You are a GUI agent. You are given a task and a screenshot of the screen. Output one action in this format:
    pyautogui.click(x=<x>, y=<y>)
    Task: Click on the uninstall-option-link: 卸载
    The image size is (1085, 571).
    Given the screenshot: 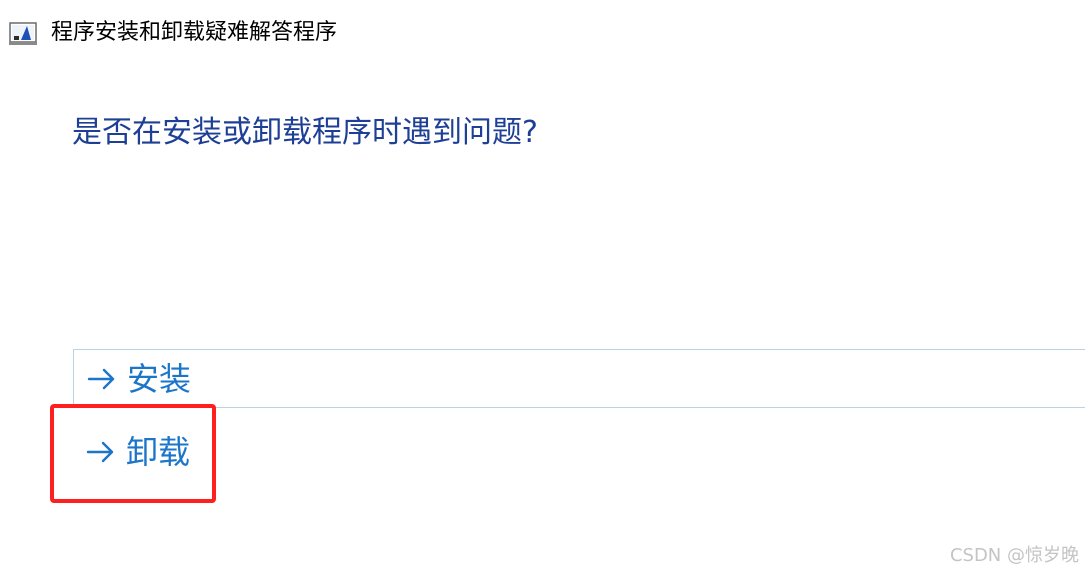 What is the action you would take?
    pyautogui.click(x=153, y=452)
    